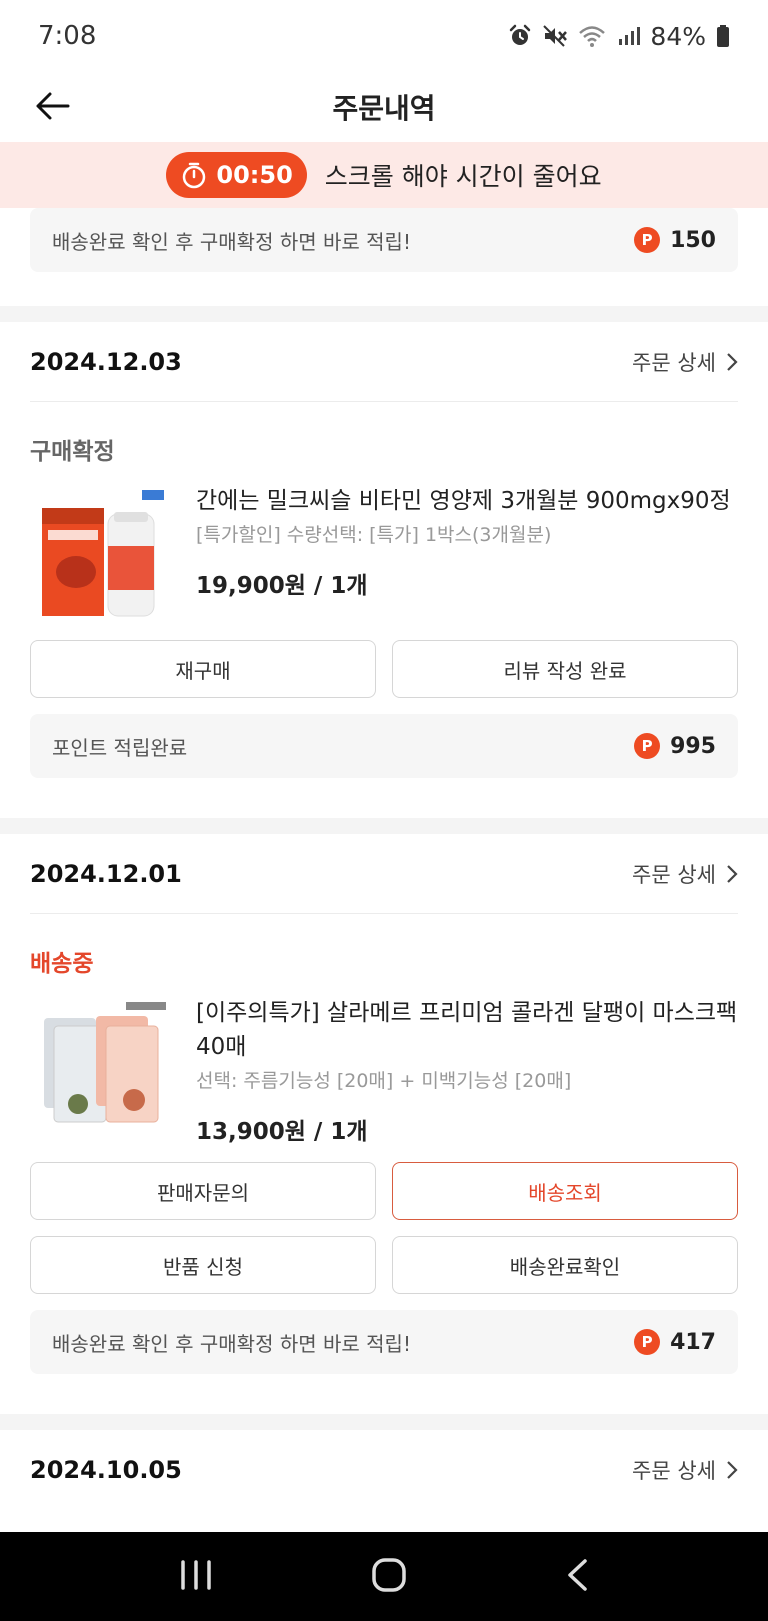 Image resolution: width=768 pixels, height=1621 pixels. I want to click on order-date: 2024.10.05, so click(106, 1470).